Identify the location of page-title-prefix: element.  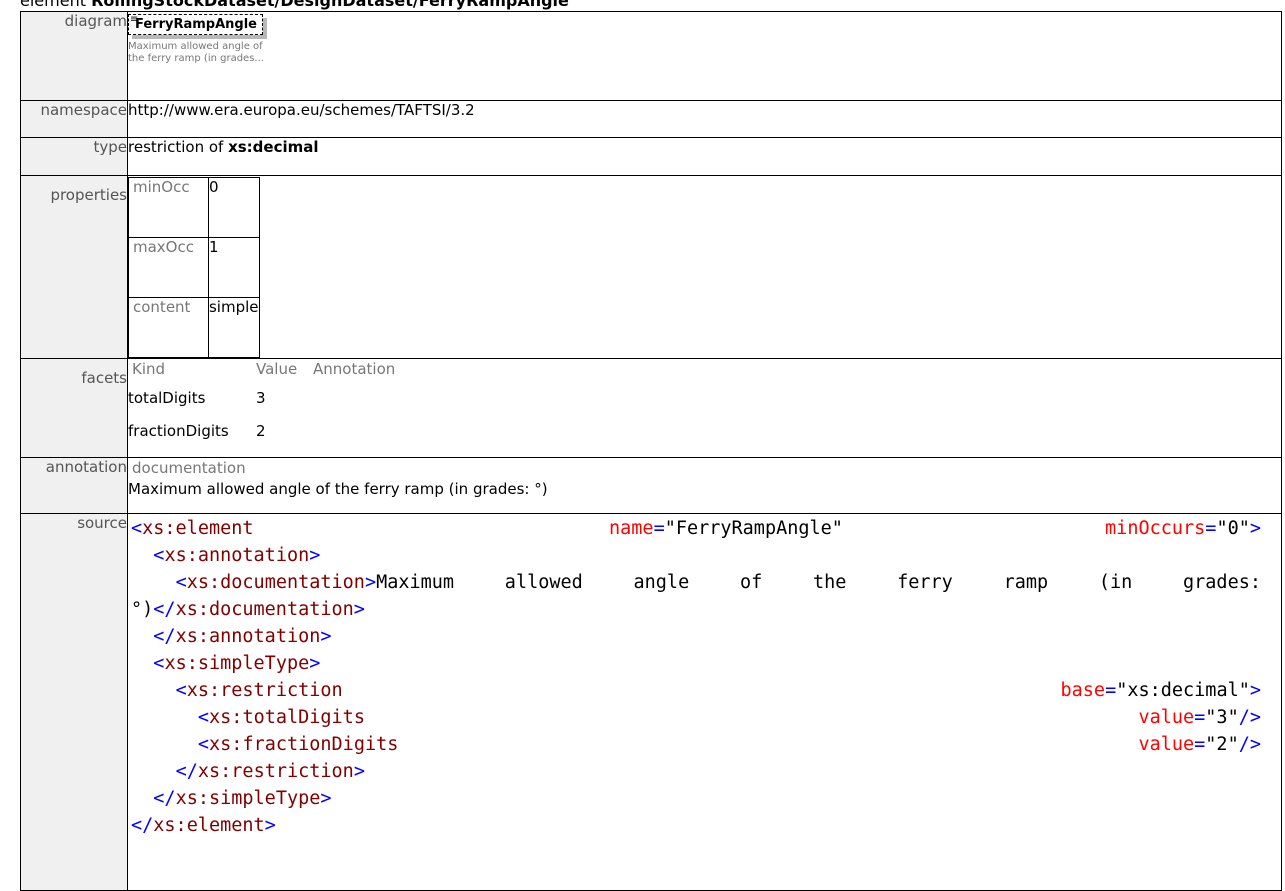
(56, 5).